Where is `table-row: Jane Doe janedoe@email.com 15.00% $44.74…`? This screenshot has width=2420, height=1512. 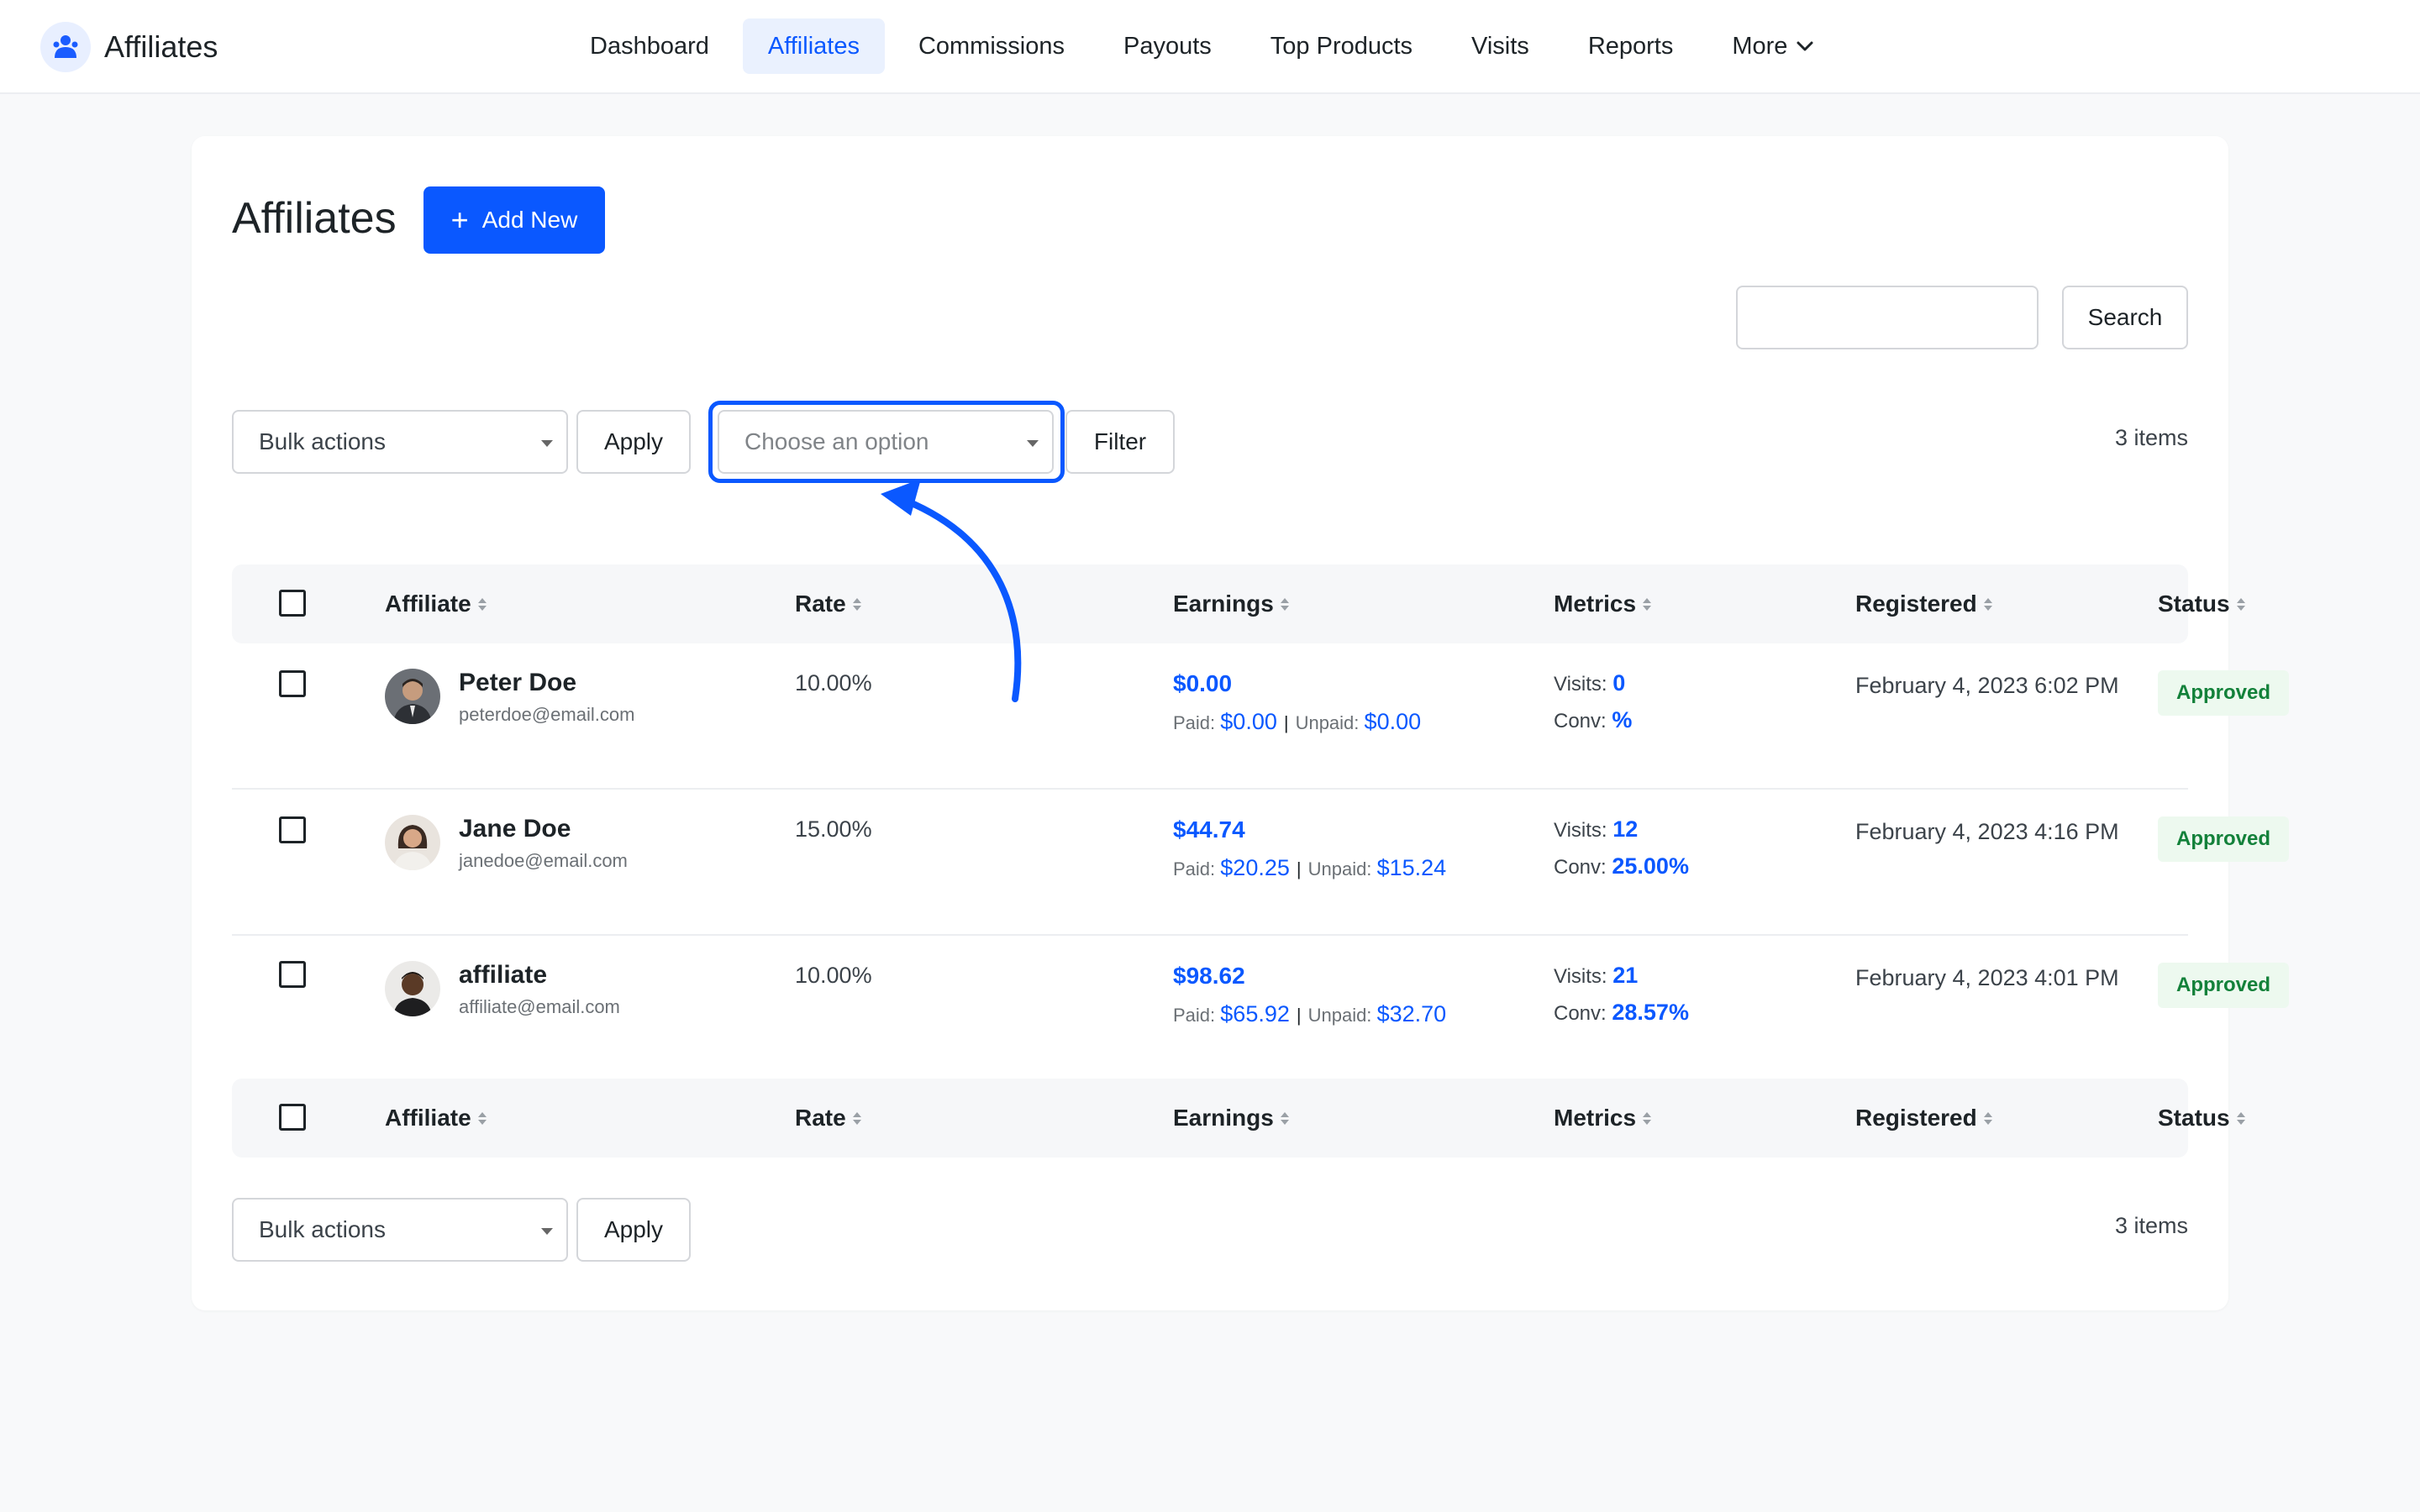
table-row: Jane Doe janedoe@email.com 15.00% $44.74… is located at coordinates (1260, 863).